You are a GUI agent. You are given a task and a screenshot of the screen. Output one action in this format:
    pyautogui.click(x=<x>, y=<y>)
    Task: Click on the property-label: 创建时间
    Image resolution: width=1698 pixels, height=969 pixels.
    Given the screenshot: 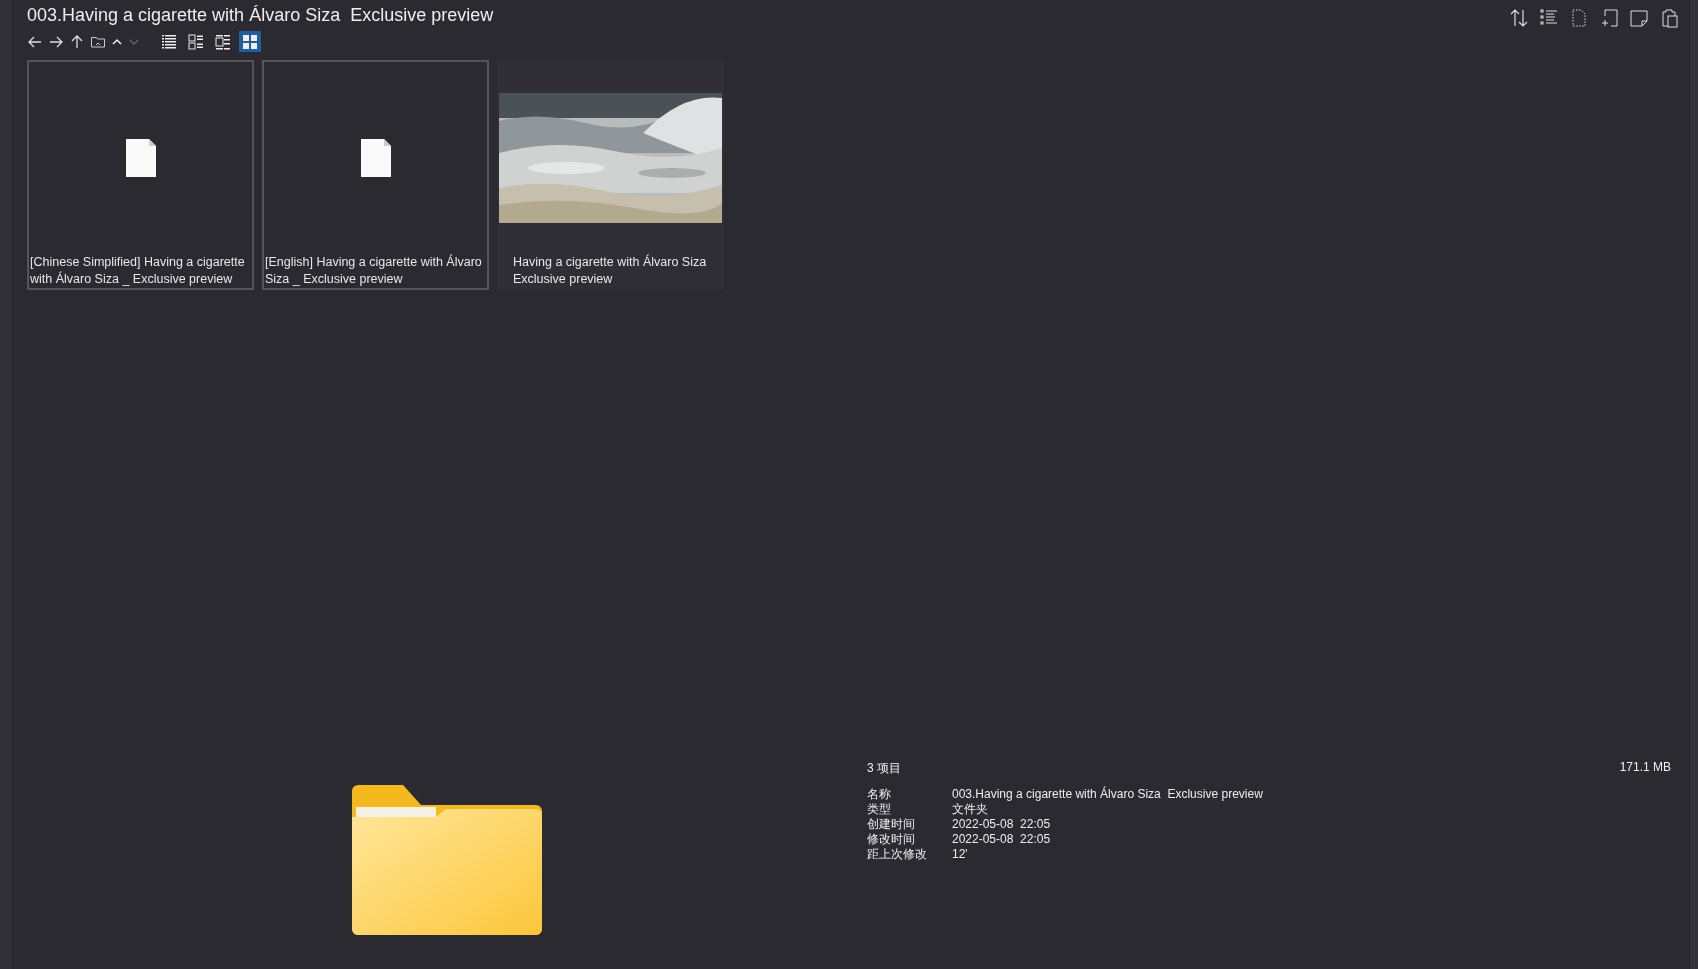 What is the action you would take?
    pyautogui.click(x=891, y=824)
    